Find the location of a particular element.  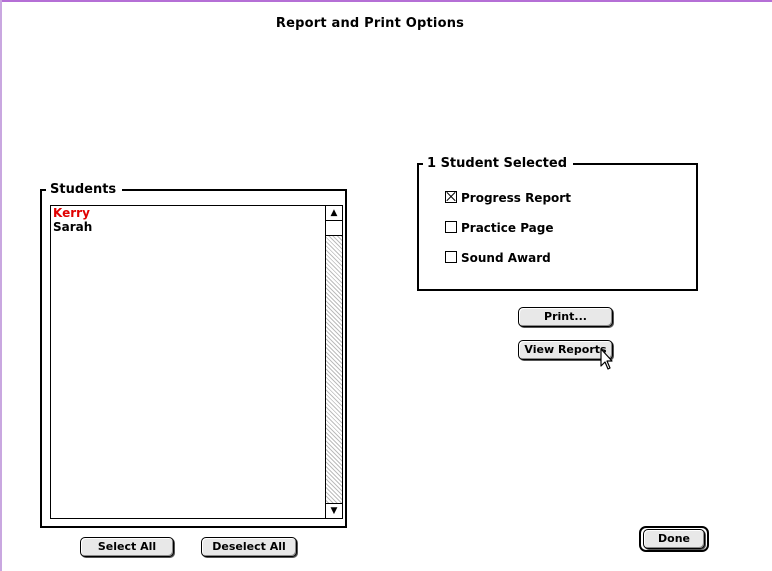

progress-report-option: Progress Report is located at coordinates (508, 198).